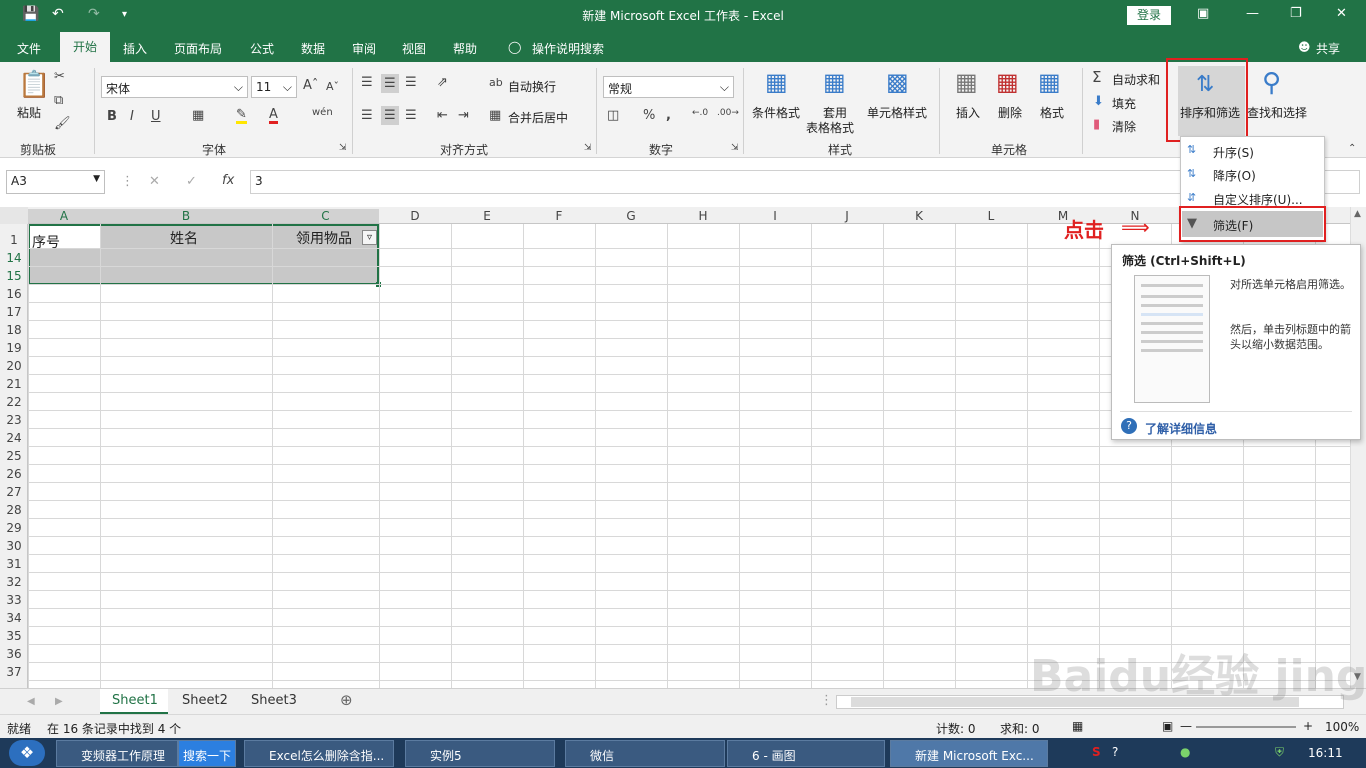  What do you see at coordinates (46, 242) in the screenshot?
I see `cell-a1: 序号` at bounding box center [46, 242].